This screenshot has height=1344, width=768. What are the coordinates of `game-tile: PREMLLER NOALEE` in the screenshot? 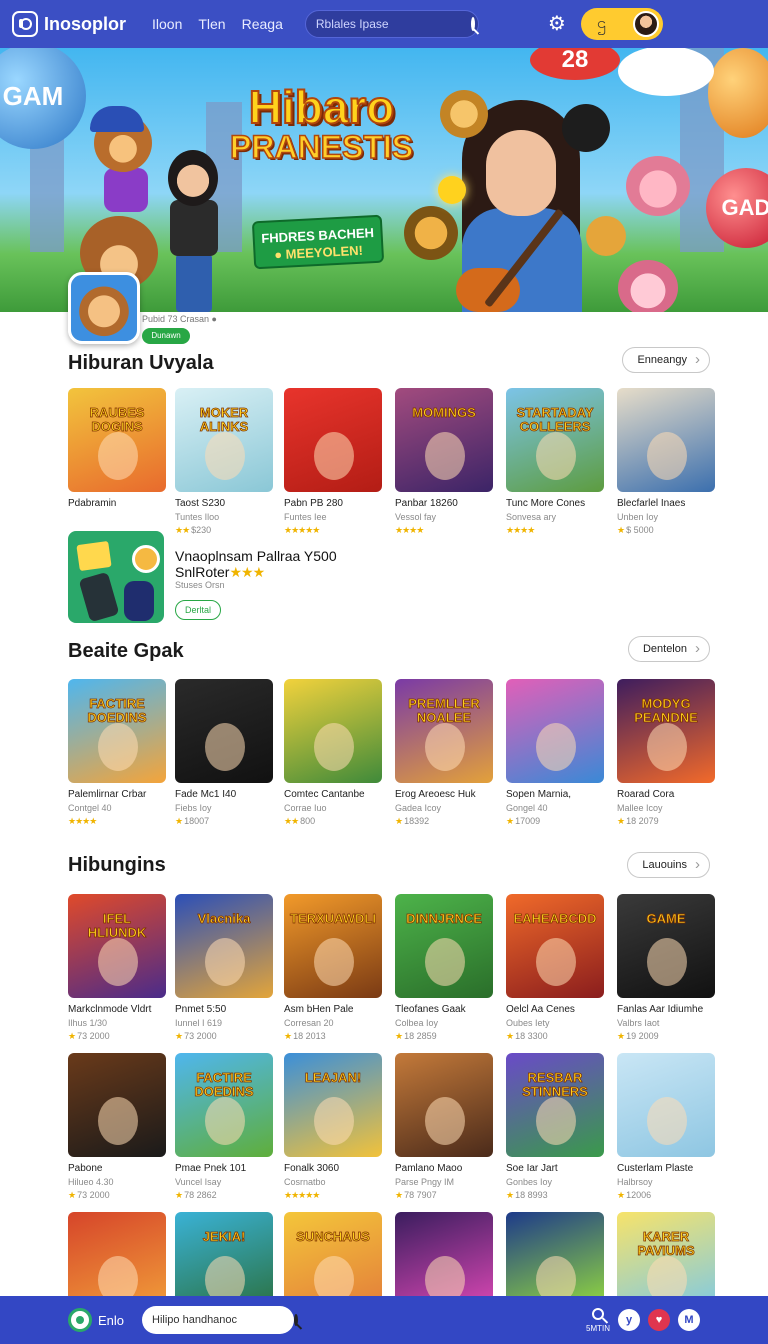 It's located at (444, 731).